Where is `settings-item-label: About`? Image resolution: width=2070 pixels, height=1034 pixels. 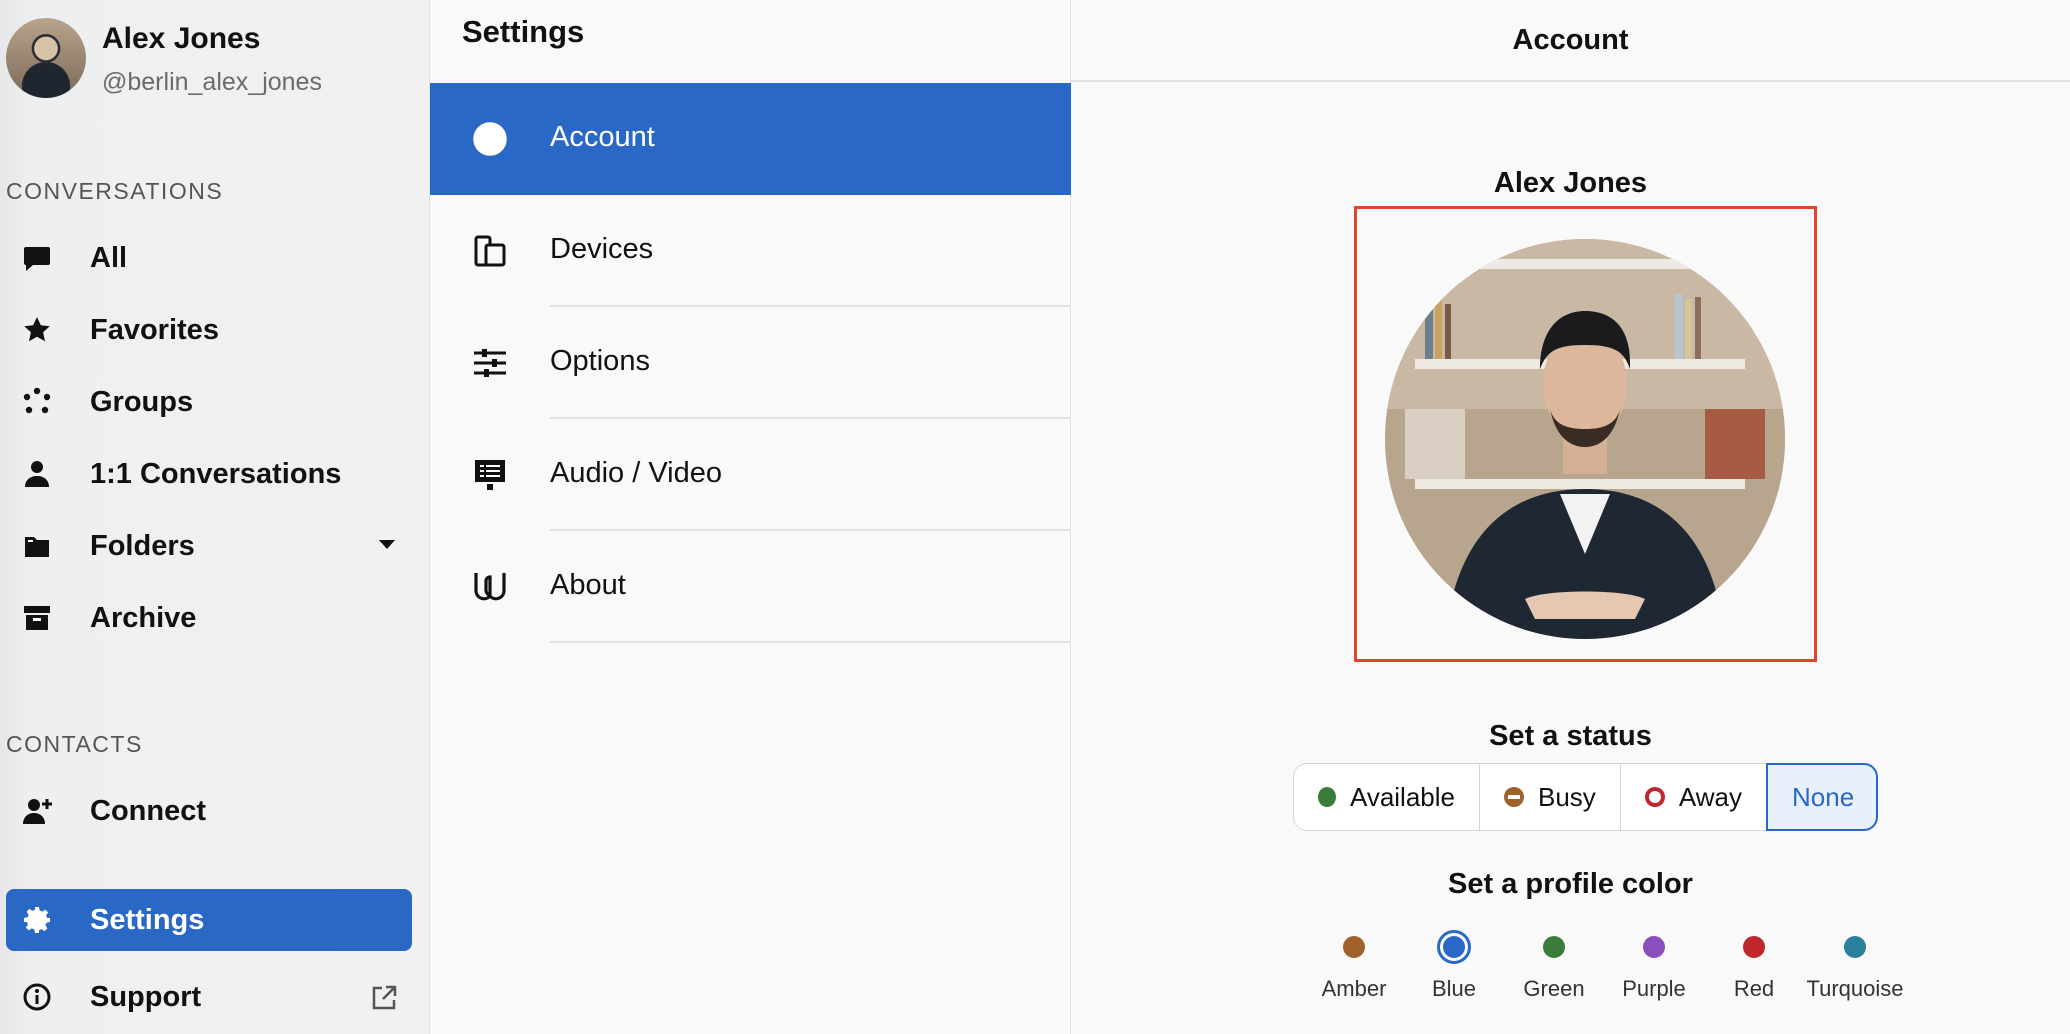 settings-item-label: About is located at coordinates (588, 585).